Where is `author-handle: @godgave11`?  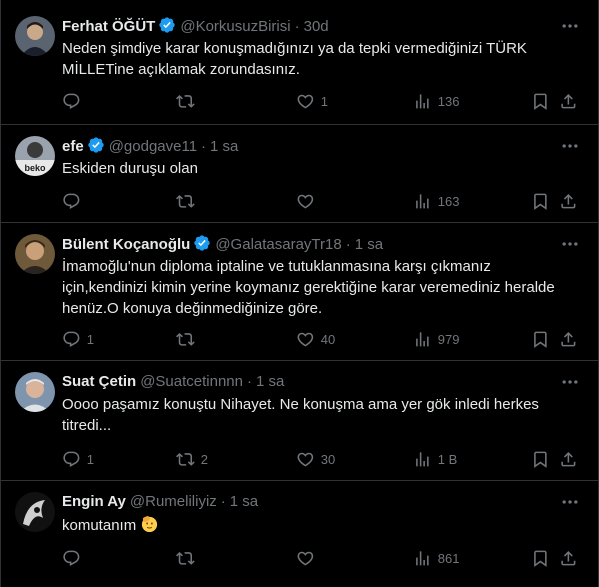 author-handle: @godgave11 is located at coordinates (153, 146).